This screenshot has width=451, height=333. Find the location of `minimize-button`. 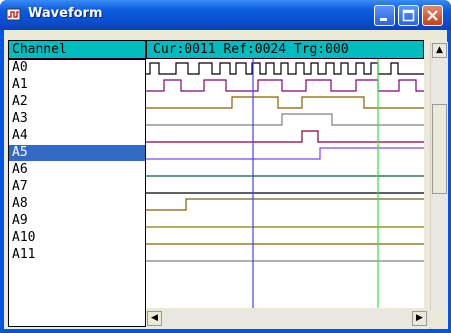

minimize-button is located at coordinates (384, 15).